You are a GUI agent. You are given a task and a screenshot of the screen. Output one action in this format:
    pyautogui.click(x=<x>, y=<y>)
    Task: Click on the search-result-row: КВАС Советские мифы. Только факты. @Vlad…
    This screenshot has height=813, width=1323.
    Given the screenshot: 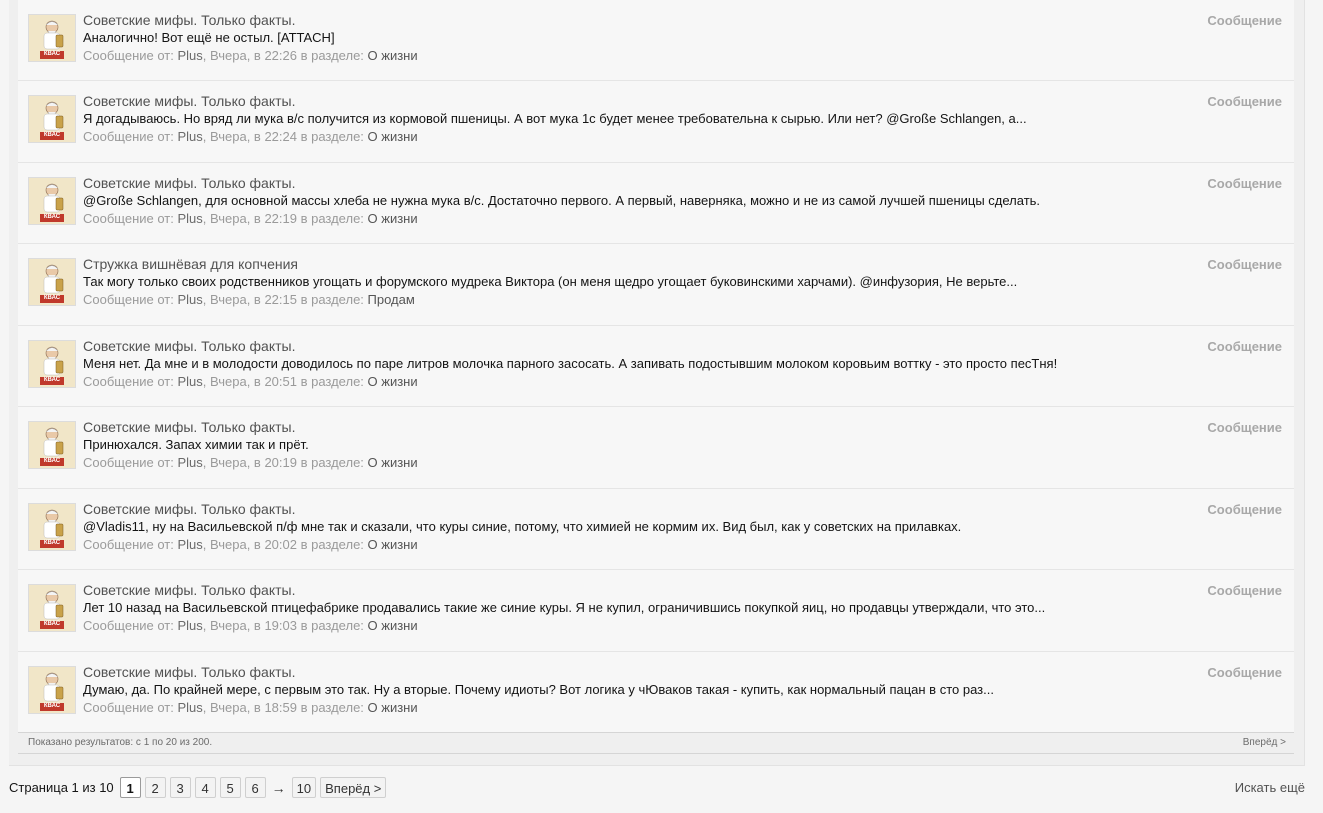 What is the action you would take?
    pyautogui.click(x=656, y=529)
    